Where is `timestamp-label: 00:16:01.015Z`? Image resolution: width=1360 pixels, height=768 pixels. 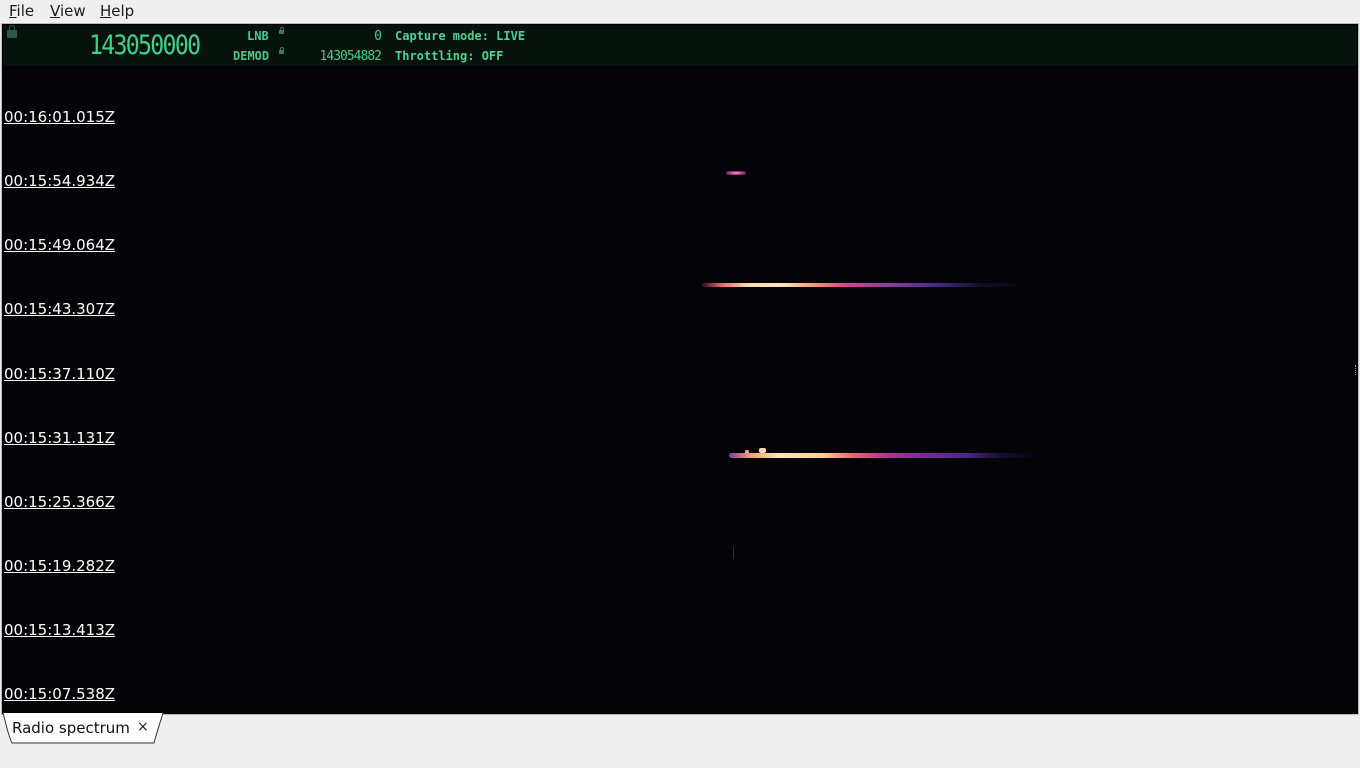
timestamp-label: 00:16:01.015Z is located at coordinates (59, 117).